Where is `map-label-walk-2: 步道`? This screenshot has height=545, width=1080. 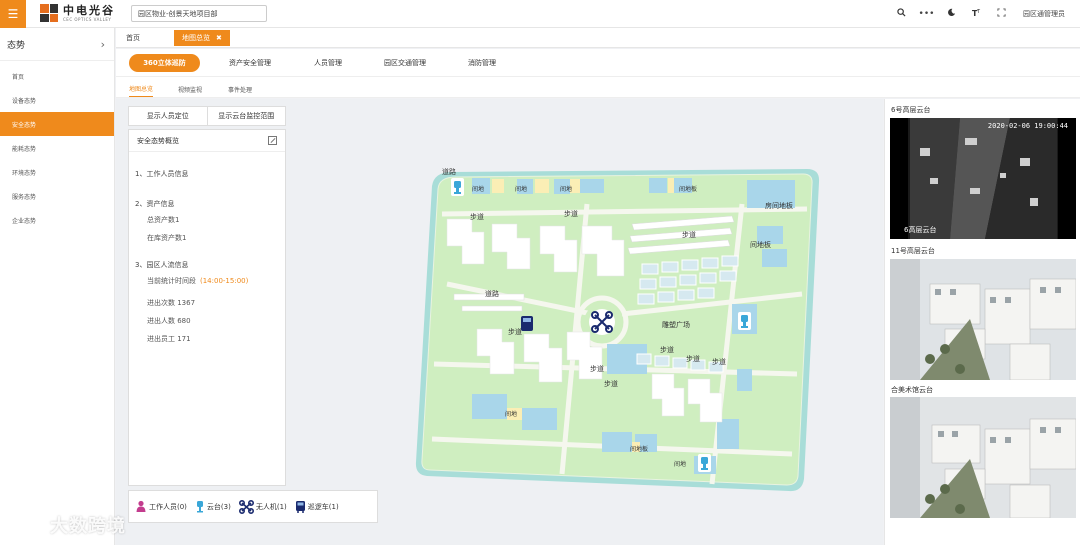 map-label-walk-2: 步道 is located at coordinates (571, 213).